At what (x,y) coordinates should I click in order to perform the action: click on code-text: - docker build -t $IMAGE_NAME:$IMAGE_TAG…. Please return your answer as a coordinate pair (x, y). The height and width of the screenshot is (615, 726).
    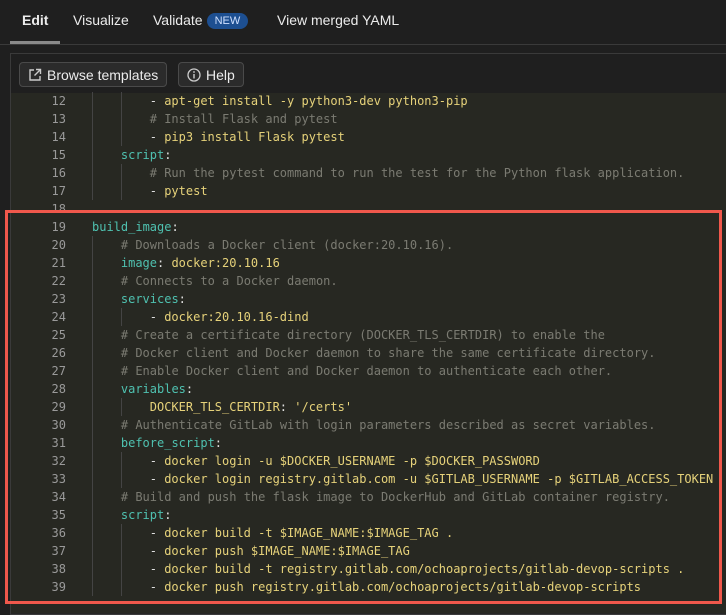
    Looking at the image, I should click on (301, 533).